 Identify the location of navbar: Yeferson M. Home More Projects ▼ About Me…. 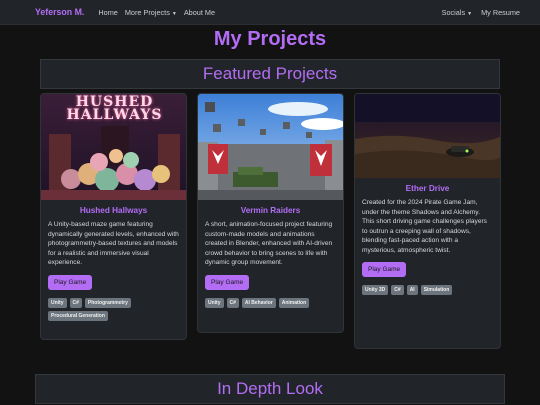
(270, 12).